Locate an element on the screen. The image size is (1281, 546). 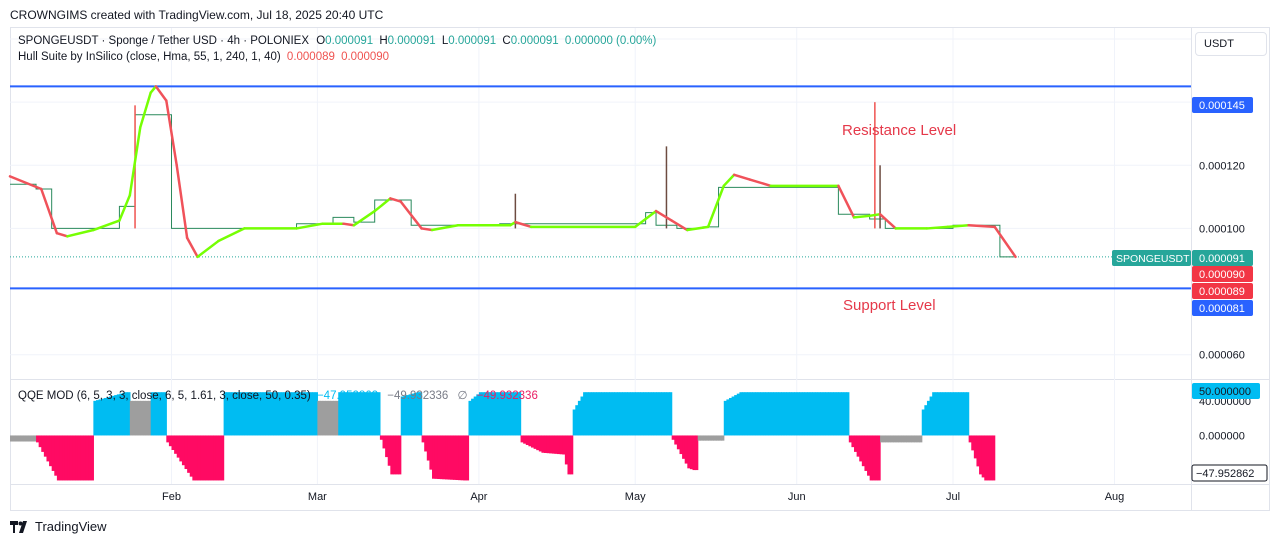
qqe-pane is located at coordinates (503, 436).